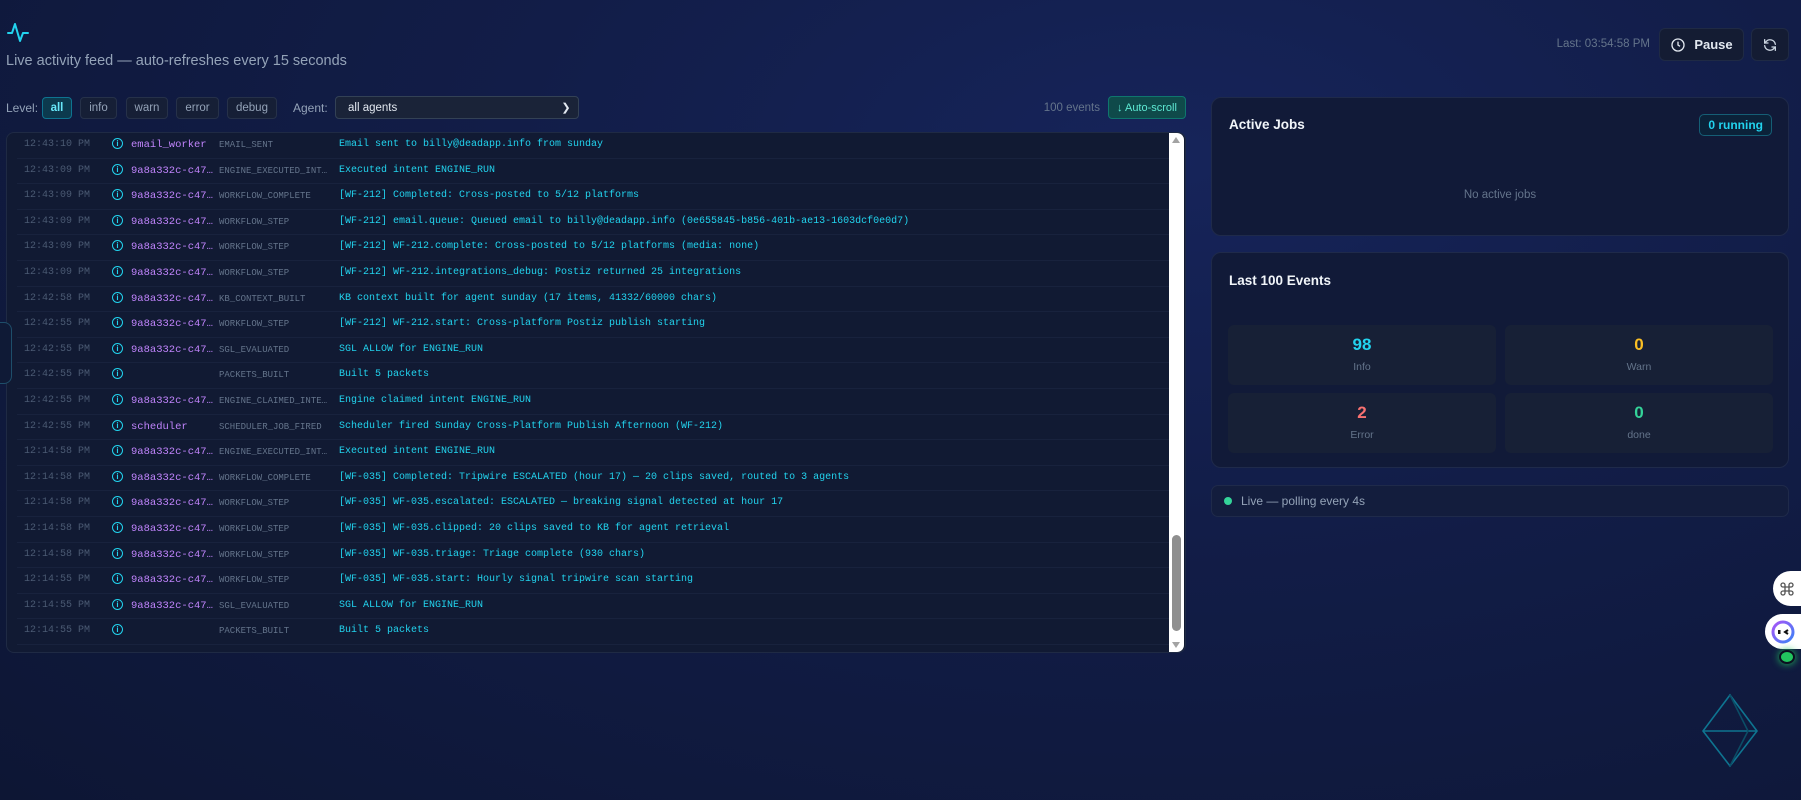  I want to click on autoscroll-button: ↓ Auto-scroll, so click(1147, 107).